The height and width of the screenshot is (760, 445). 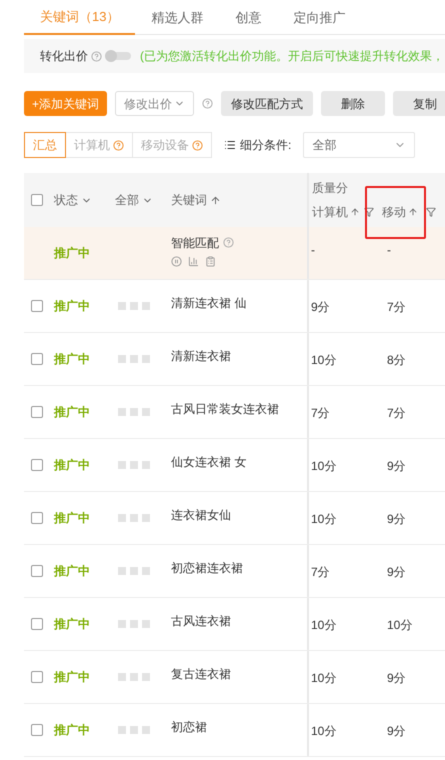 I want to click on conversion-note: (已为您激活转化出价功能。开启后可快速提升转化效果，, so click(x=292, y=56).